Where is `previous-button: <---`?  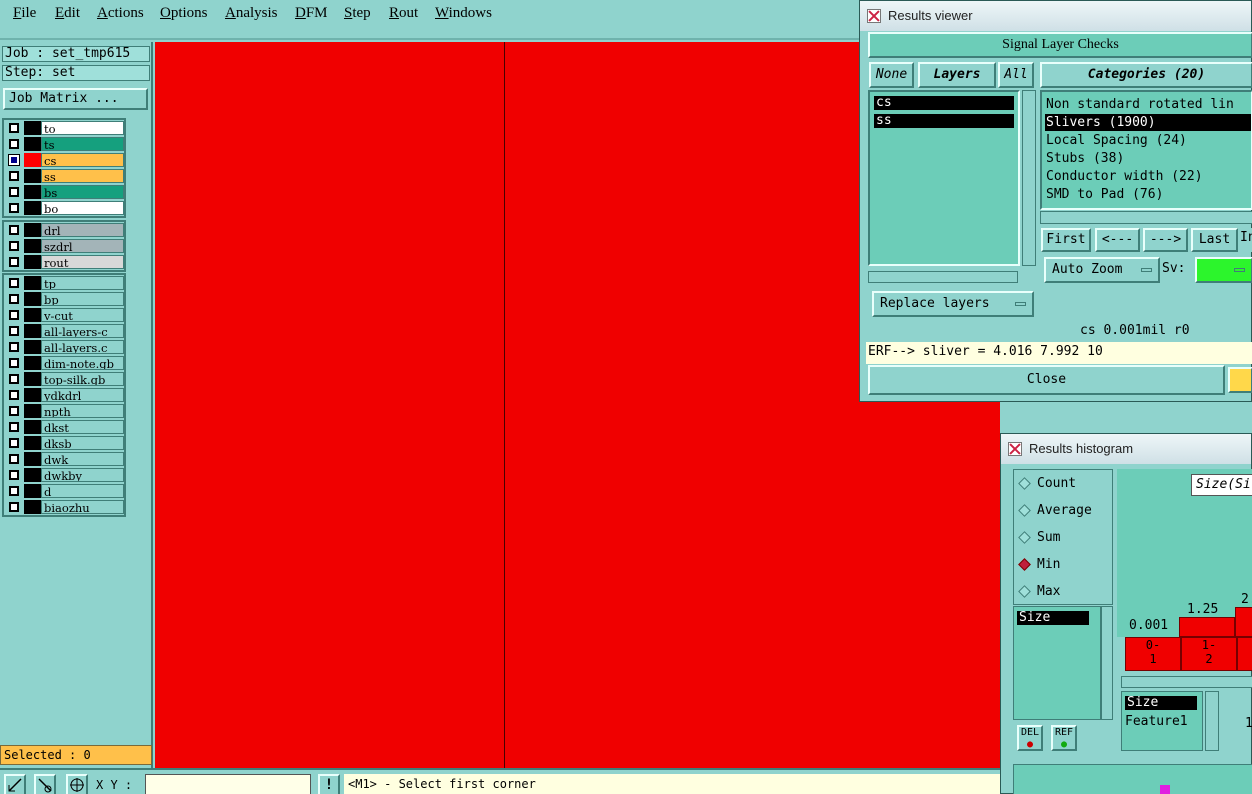
previous-button: <--- is located at coordinates (1117, 240).